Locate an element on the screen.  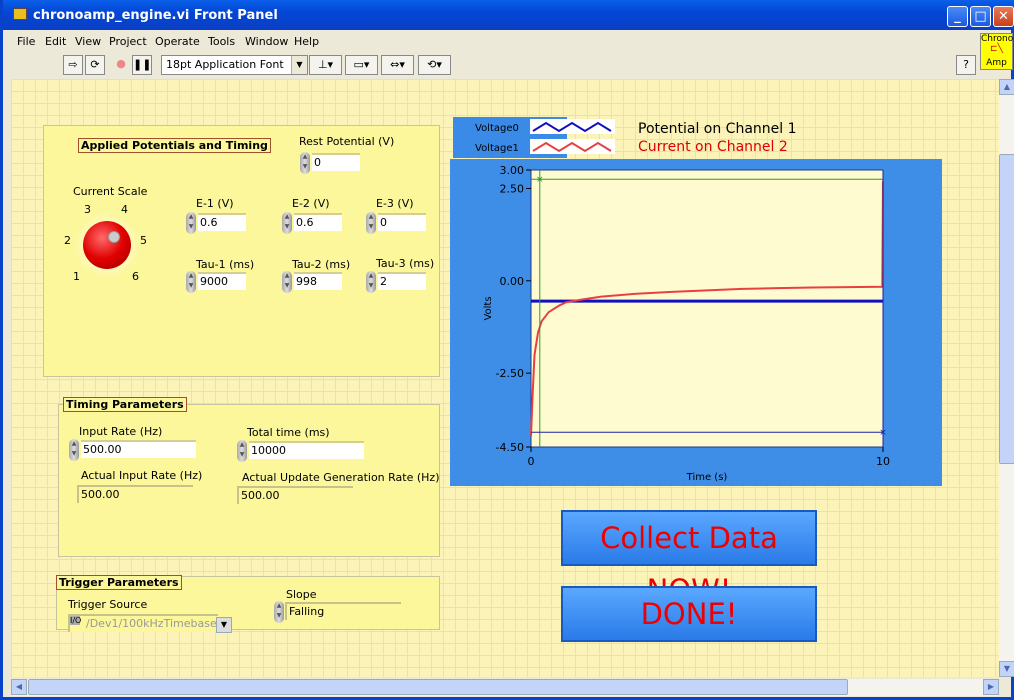
y-tick-label: 0.00 is located at coordinates (512, 281).